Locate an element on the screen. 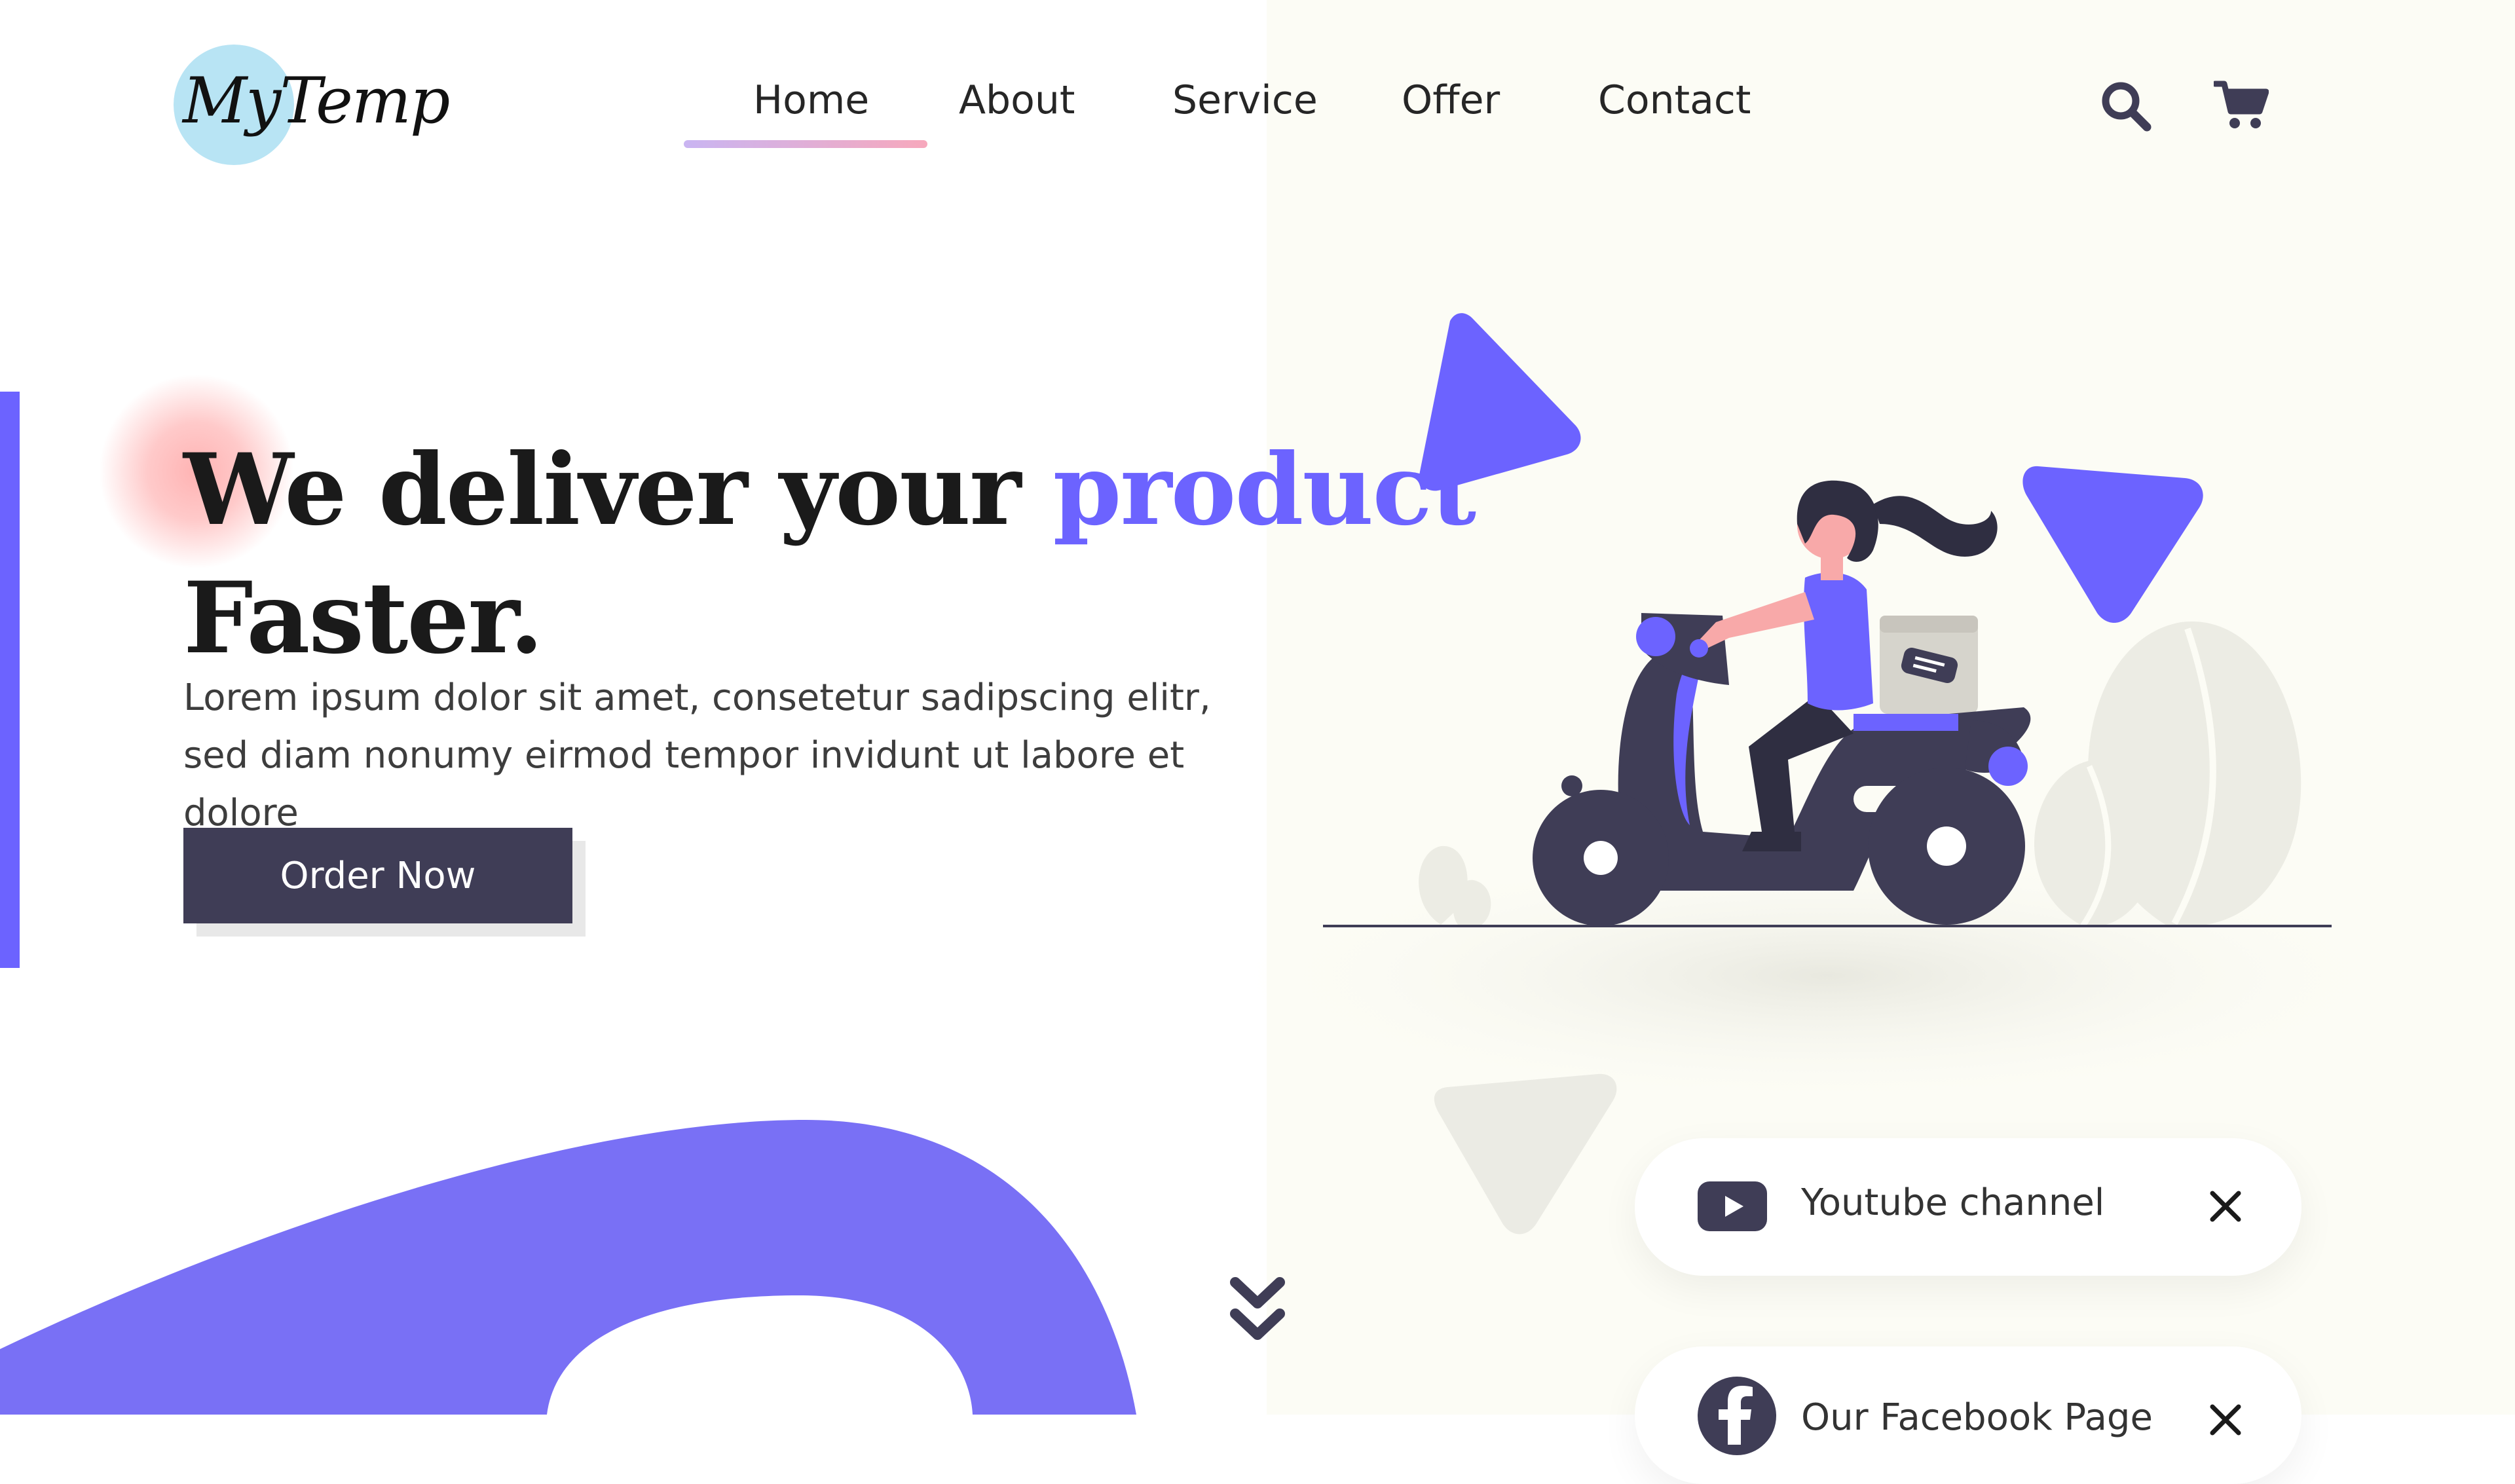 The width and height of the screenshot is (2515, 1484). facebook-card: Our Facebook Page is located at coordinates (1968, 1415).